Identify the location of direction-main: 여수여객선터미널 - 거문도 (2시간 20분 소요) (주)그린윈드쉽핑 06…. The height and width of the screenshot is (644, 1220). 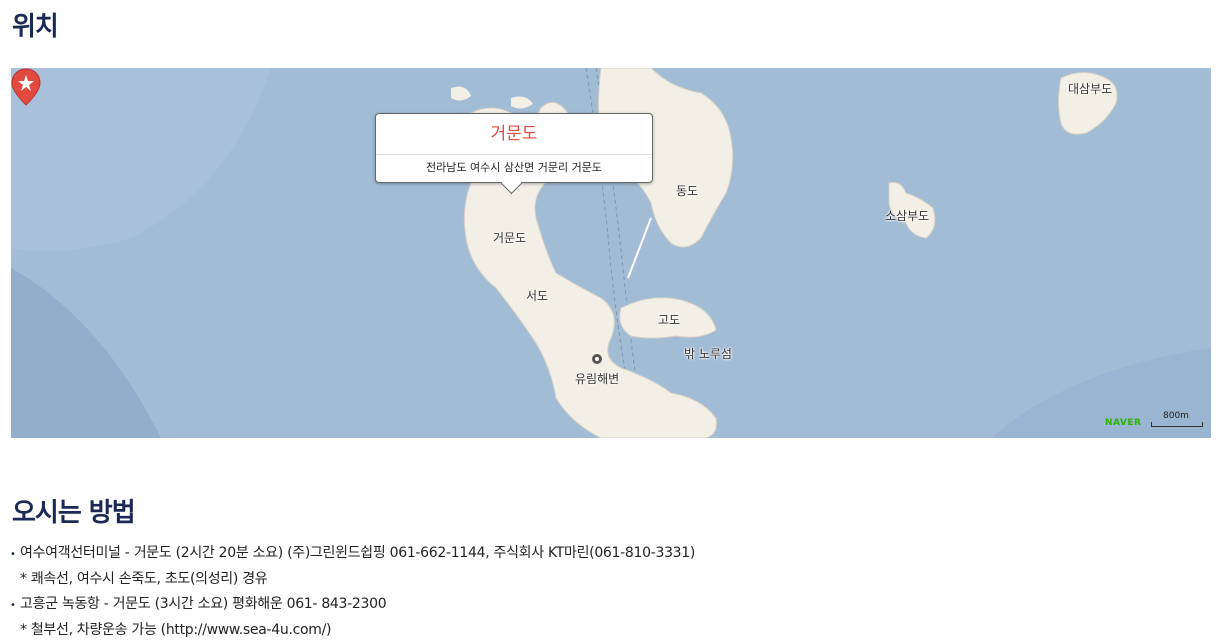
(358, 553).